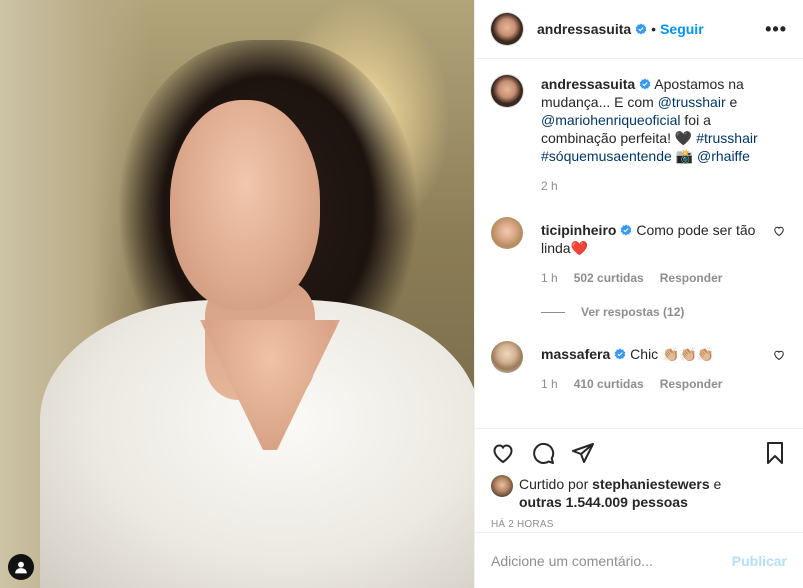  What do you see at coordinates (723, 156) in the screenshot?
I see `mention-link: @rhaiffe` at bounding box center [723, 156].